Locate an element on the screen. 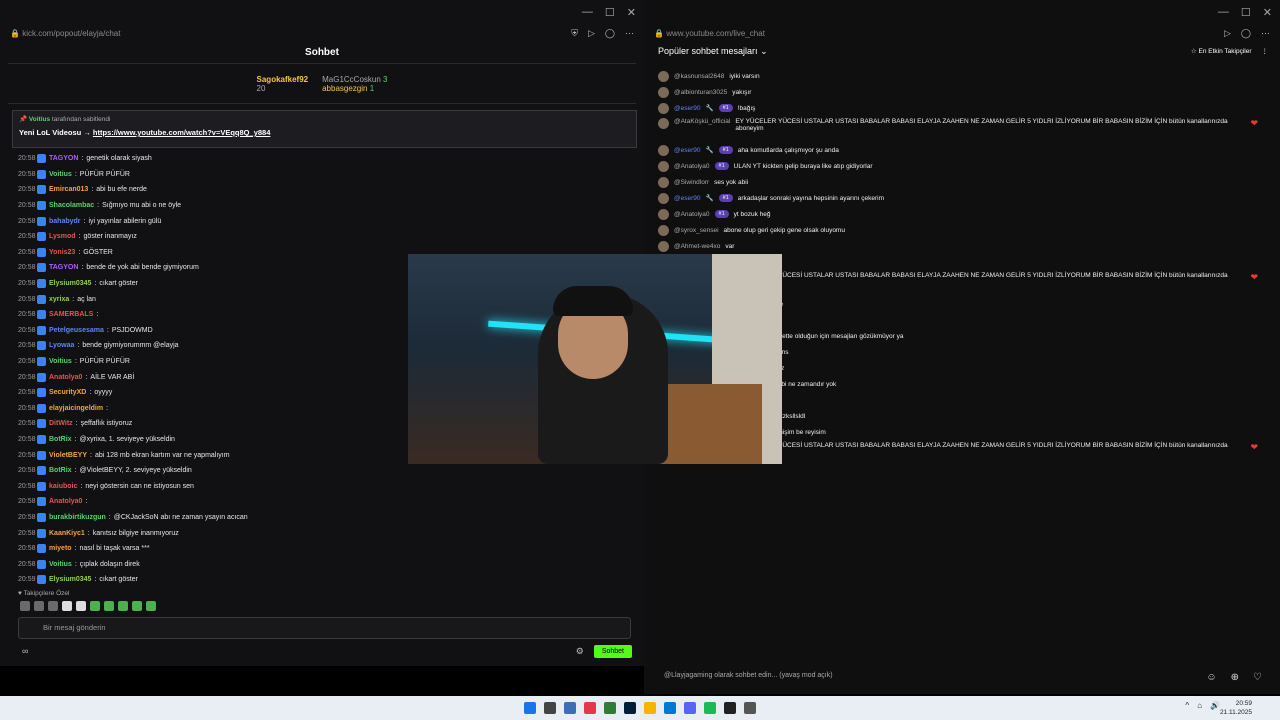 This screenshot has width=1280, height=720. yt-chat-message: @albionturan3025 yakışır is located at coordinates (958, 92).